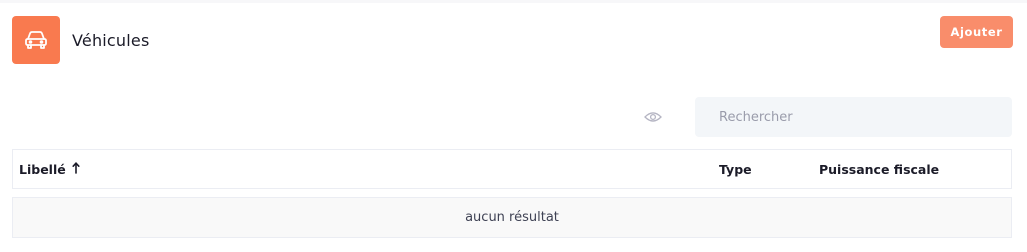 Image resolution: width=1027 pixels, height=252 pixels. Describe the element at coordinates (36, 40) in the screenshot. I see `car-icon` at that location.